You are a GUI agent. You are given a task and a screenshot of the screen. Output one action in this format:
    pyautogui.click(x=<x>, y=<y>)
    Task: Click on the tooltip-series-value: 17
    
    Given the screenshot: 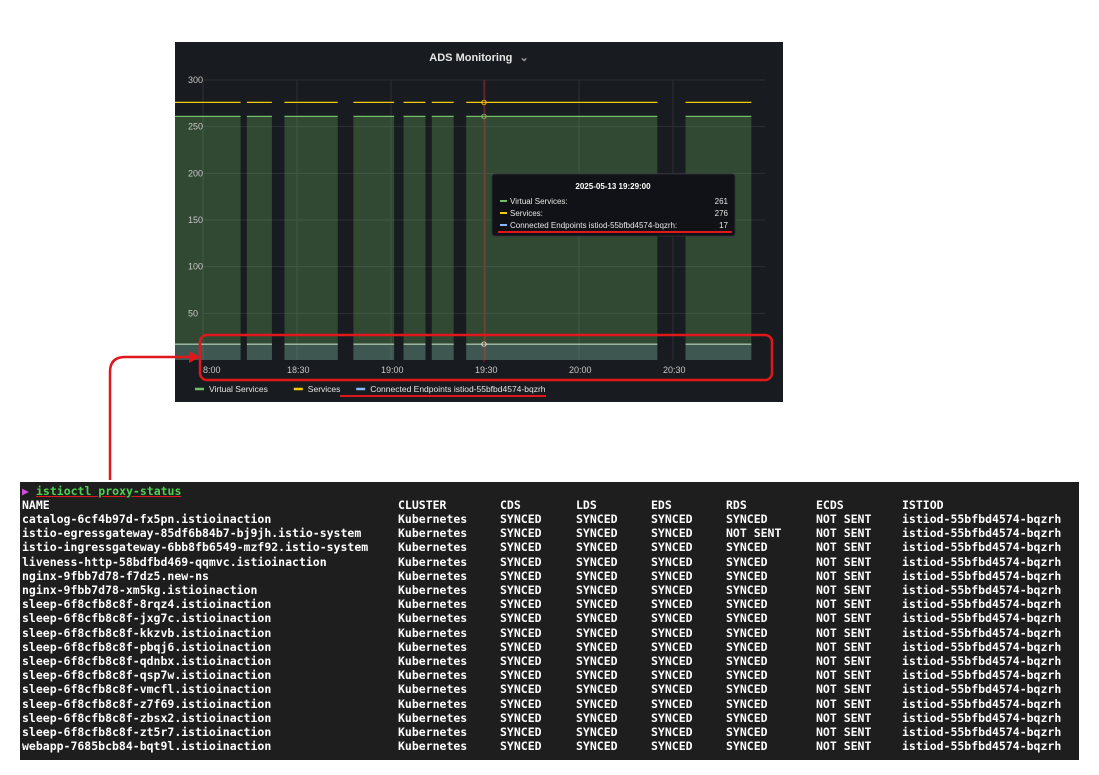 What is the action you would take?
    pyautogui.click(x=723, y=225)
    